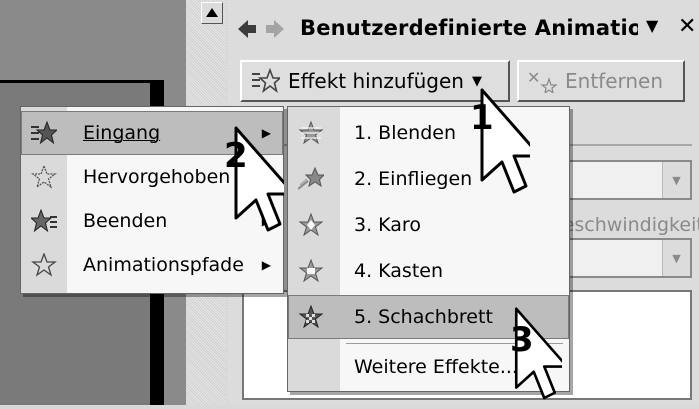 The width and height of the screenshot is (699, 409). What do you see at coordinates (542, 81) in the screenshot?
I see `remove-icon: ✕` at bounding box center [542, 81].